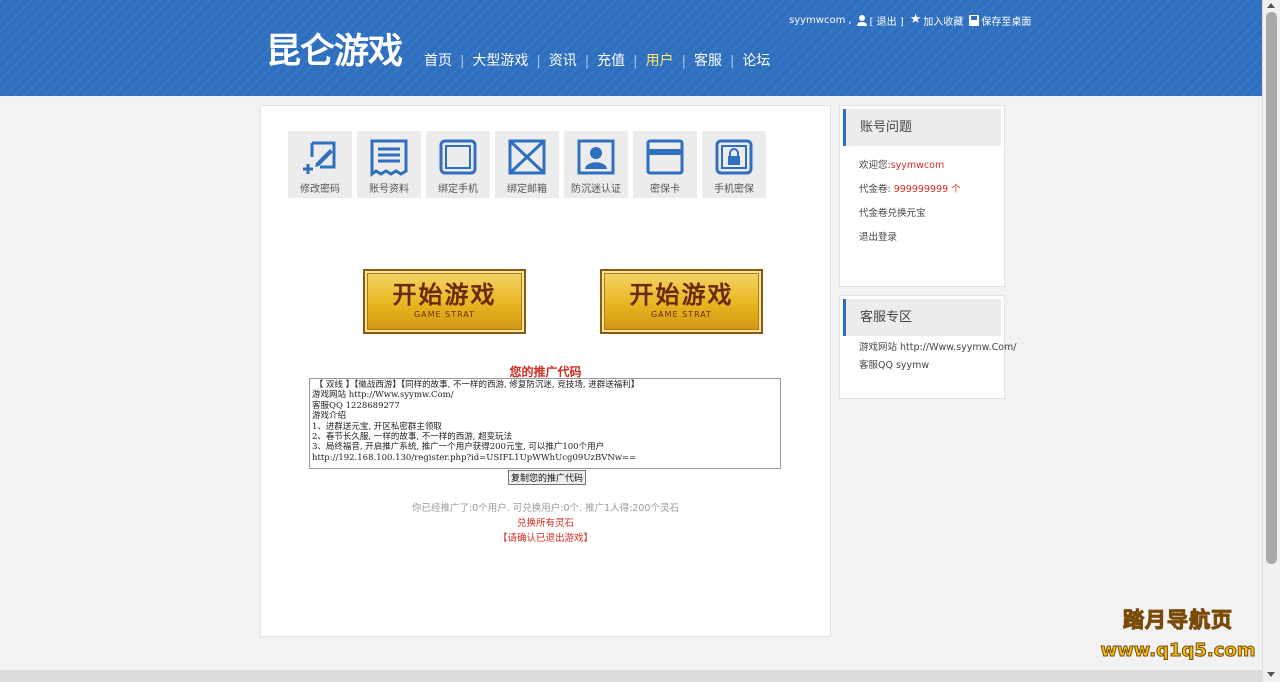 The image size is (1280, 682). What do you see at coordinates (974, 20) in the screenshot?
I see `save-icon` at bounding box center [974, 20].